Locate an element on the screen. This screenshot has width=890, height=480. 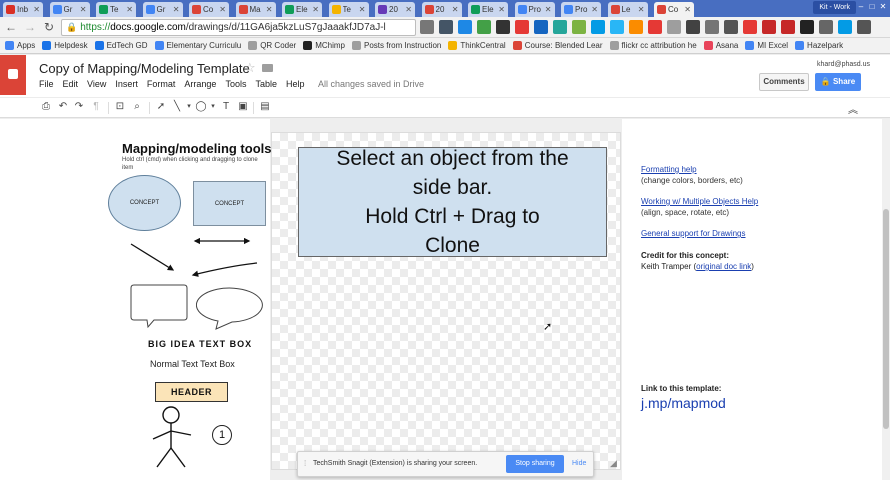
redo-icon: ↷ is located at coordinates (79, 107).